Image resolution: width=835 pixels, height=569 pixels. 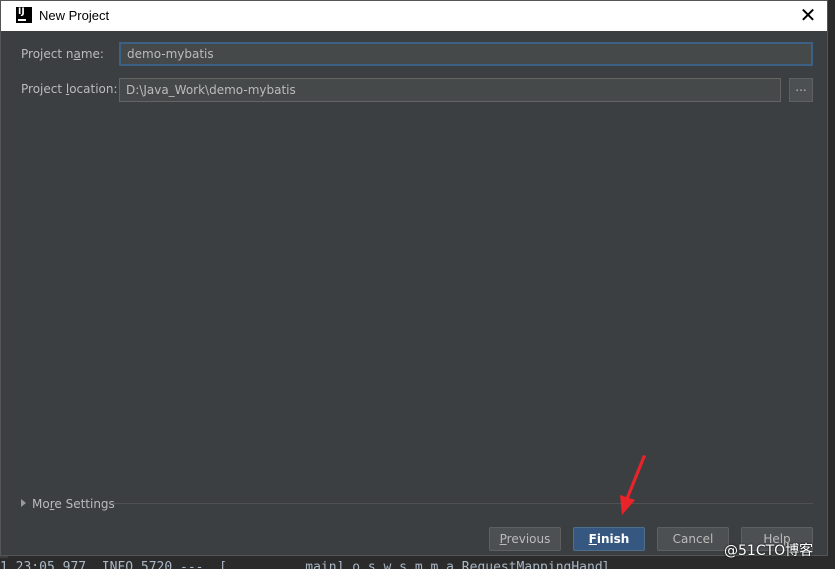 I want to click on project-name-input: demo-mybatis, so click(x=466, y=54).